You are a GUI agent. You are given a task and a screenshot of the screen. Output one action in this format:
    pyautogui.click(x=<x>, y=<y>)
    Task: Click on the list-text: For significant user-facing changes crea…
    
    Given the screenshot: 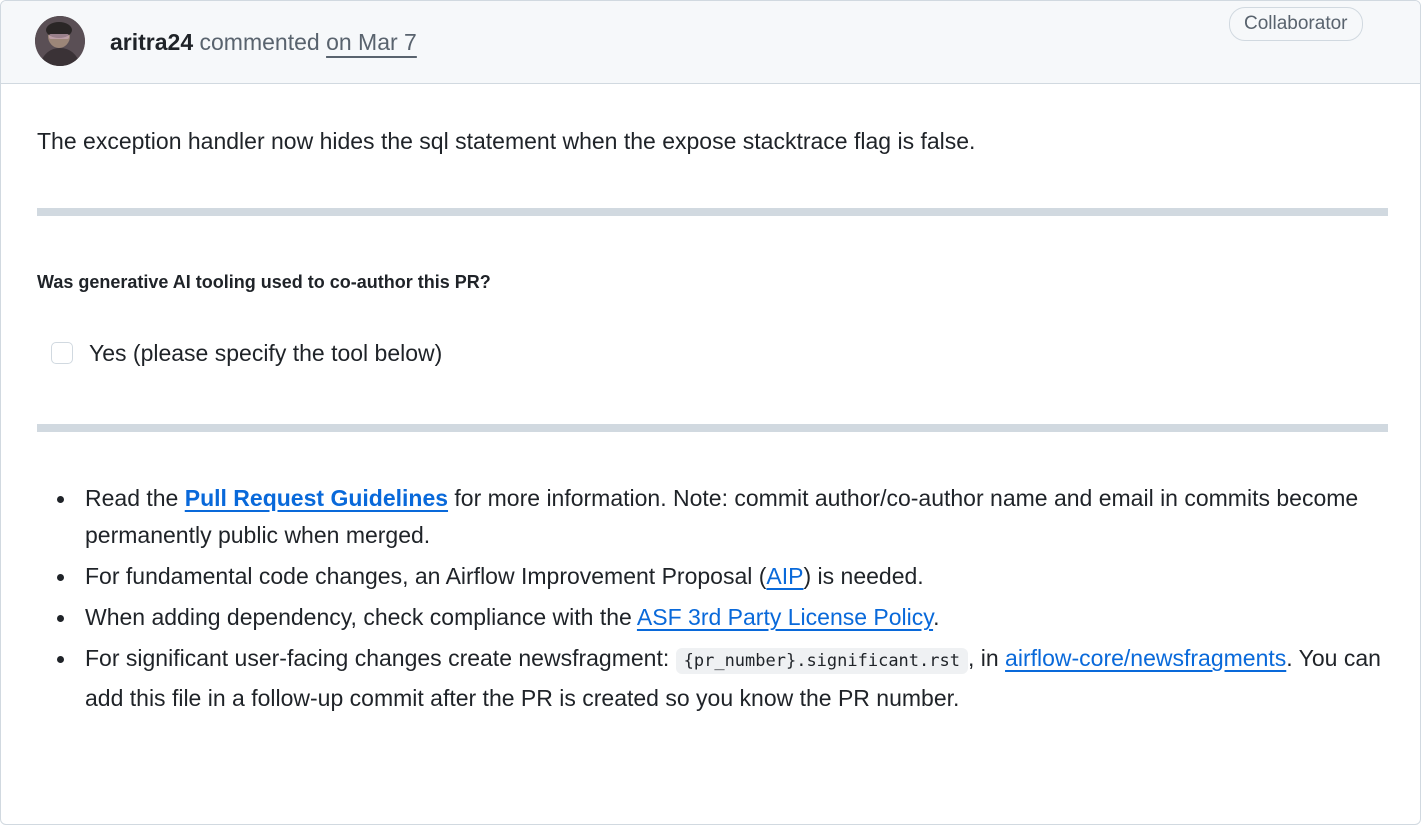 What is the action you would take?
    pyautogui.click(x=380, y=658)
    